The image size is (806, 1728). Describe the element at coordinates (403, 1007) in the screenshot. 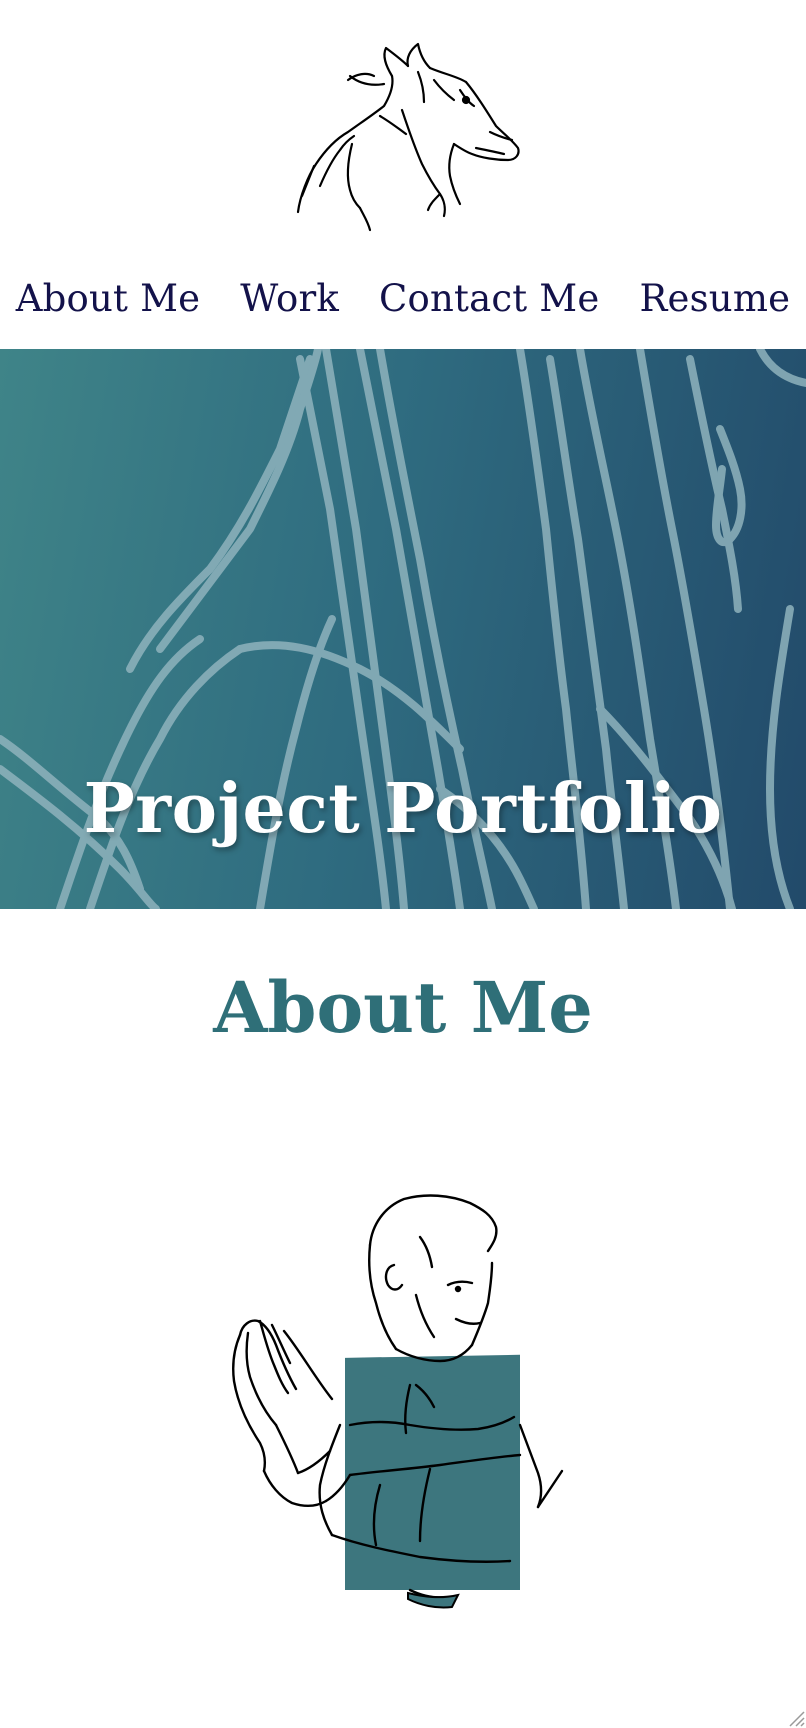

I see `about-me-heading: About Me` at that location.